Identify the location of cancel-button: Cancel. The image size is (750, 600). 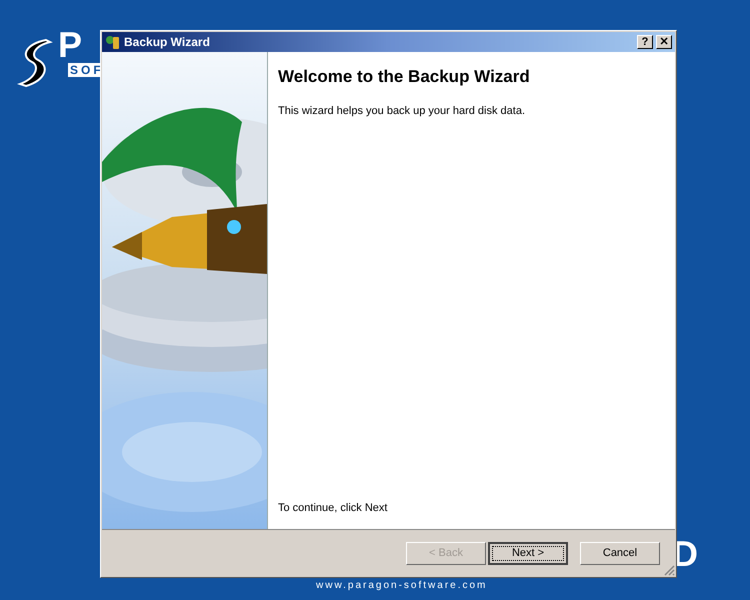
(620, 553).